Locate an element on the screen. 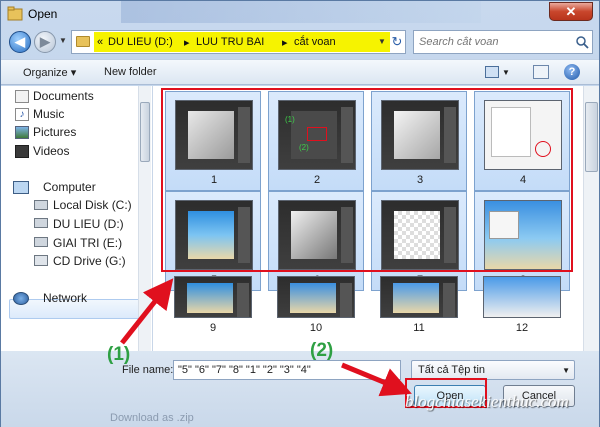 This screenshot has width=600, height=427. sidebar-scrollbar is located at coordinates (144, 218).